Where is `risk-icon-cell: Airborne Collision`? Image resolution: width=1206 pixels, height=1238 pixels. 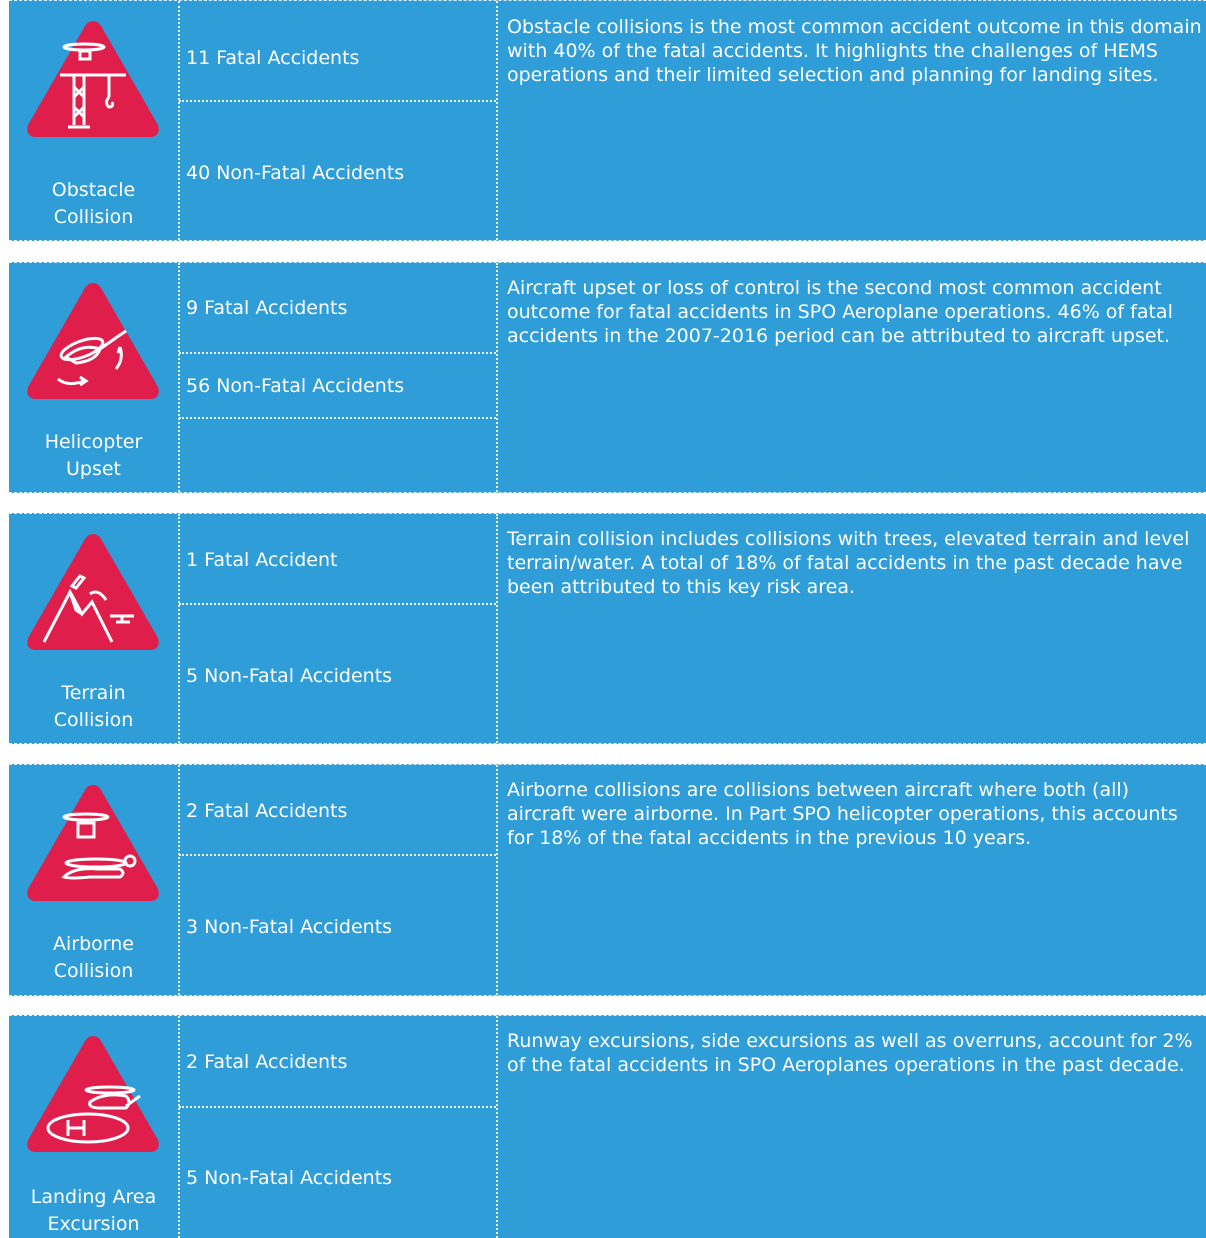
risk-icon-cell: Airborne Collision is located at coordinates (93, 880).